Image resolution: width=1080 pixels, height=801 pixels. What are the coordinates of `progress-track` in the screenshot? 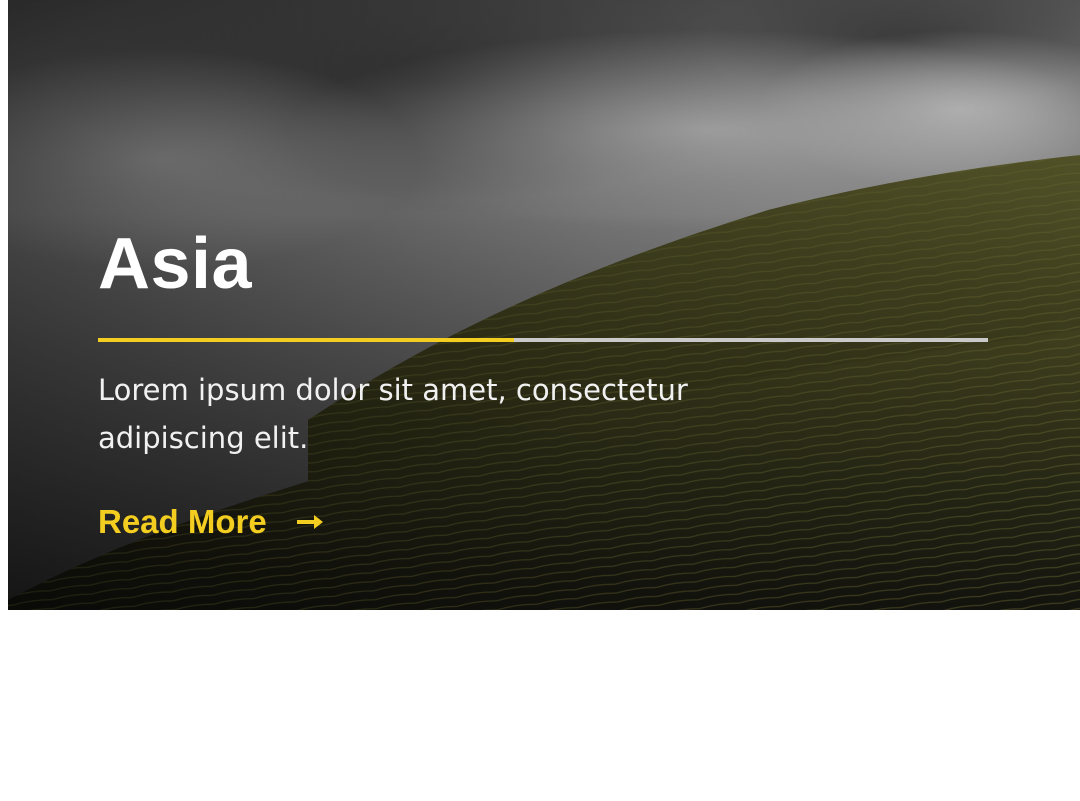 It's located at (543, 340).